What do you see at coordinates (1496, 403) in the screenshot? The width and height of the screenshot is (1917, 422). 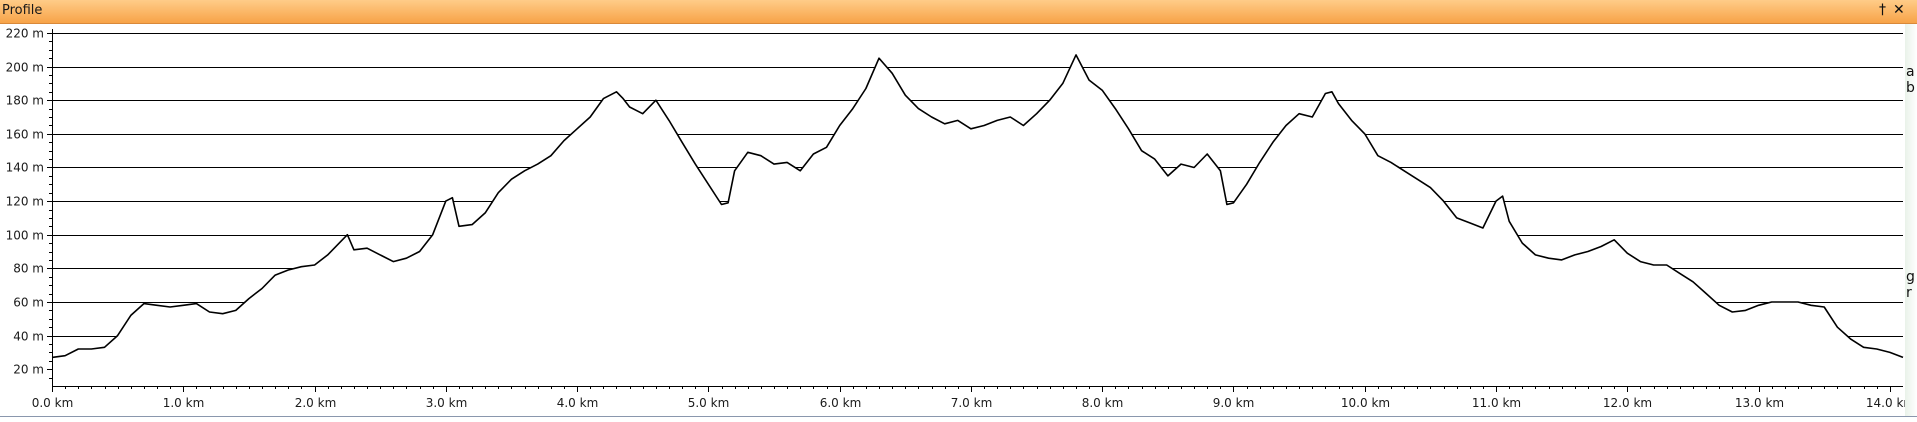 I see `x-tick-label: 11.0 km` at bounding box center [1496, 403].